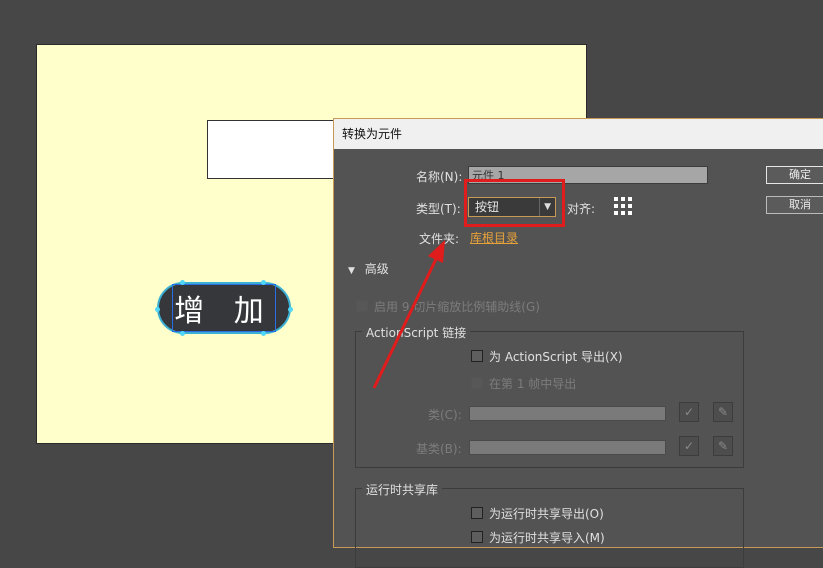 The width and height of the screenshot is (823, 568). Describe the element at coordinates (494, 237) in the screenshot. I see `folder-link: 库根目录` at that location.